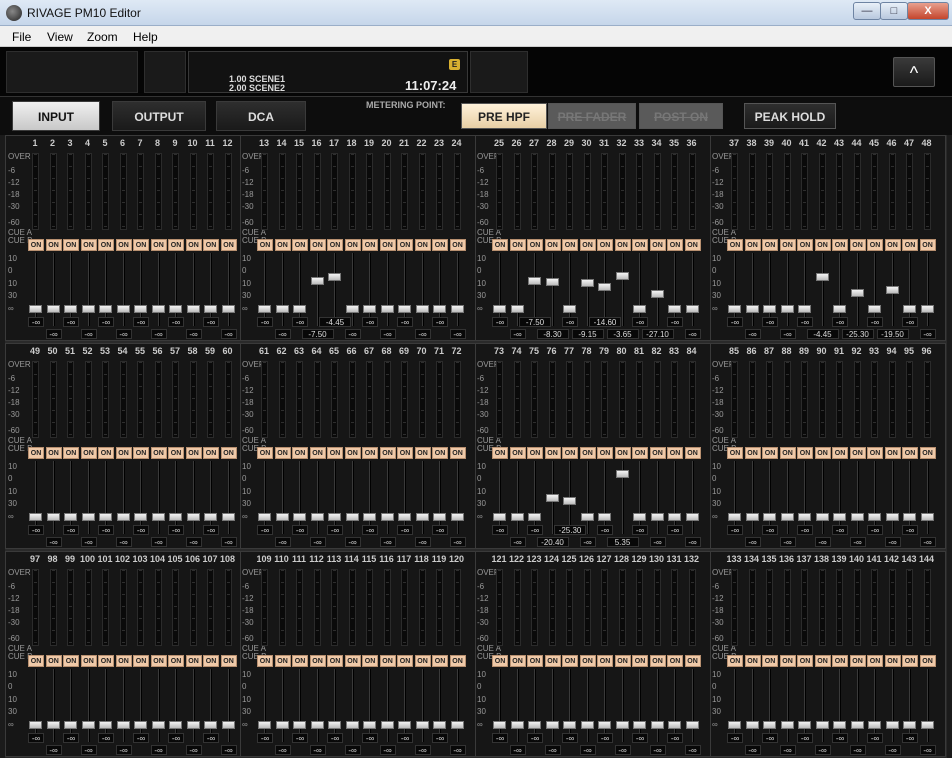 The height and width of the screenshot is (758, 952). I want to click on tab-dca: DCA, so click(261, 116).